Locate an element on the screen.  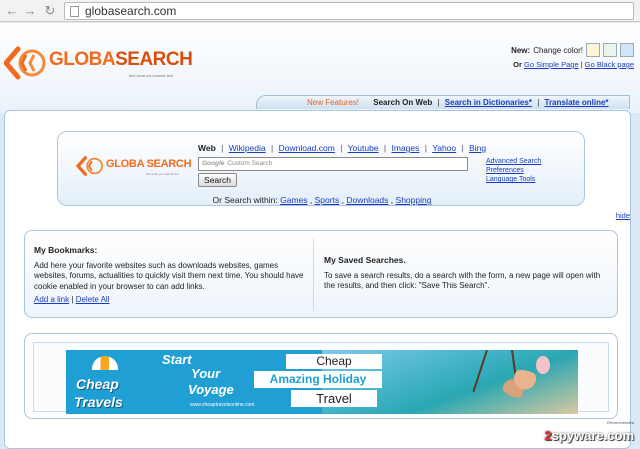
address-bar: globasearch.com is located at coordinates (349, 11).